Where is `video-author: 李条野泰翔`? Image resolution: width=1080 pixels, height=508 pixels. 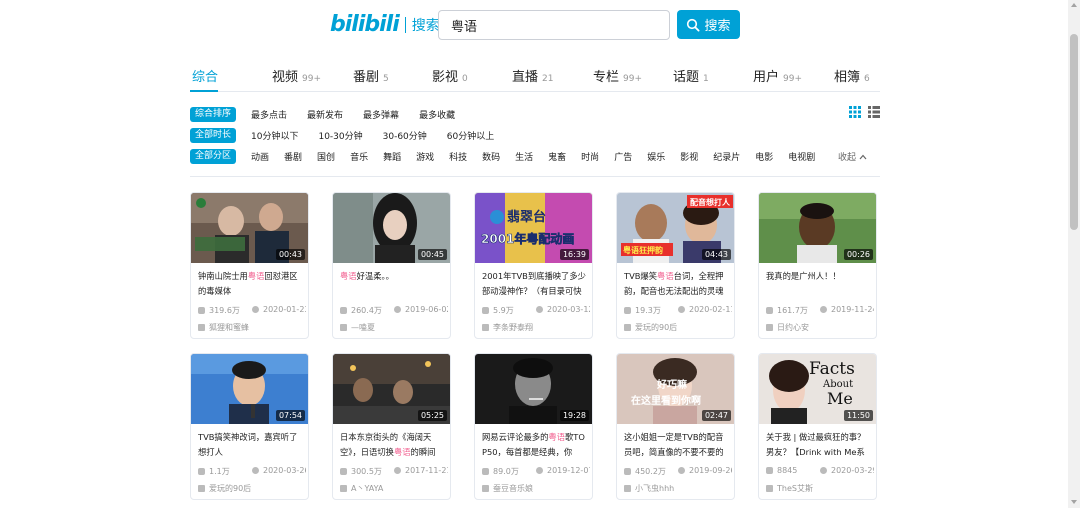
video-author: 李条野泰翔 is located at coordinates (507, 327).